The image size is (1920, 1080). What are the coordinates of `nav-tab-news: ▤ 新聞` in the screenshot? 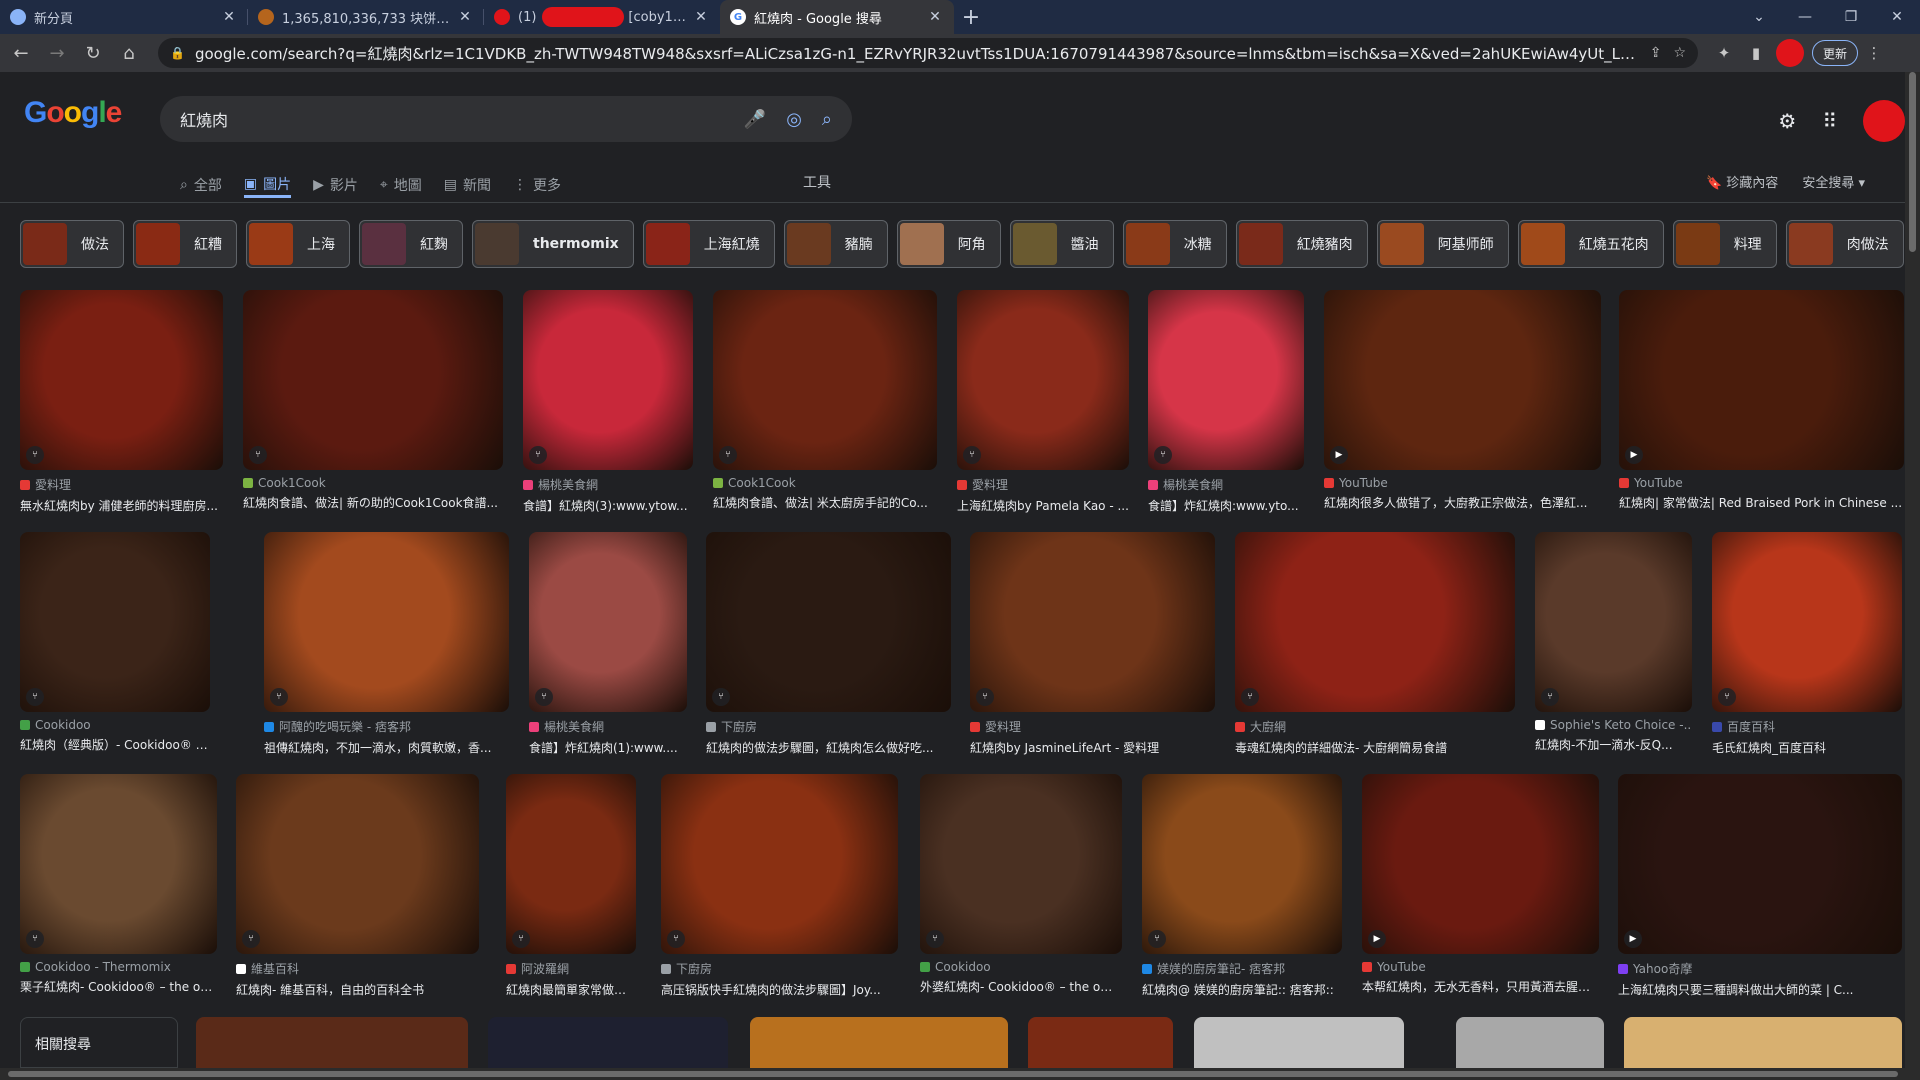 It's located at (467, 185).